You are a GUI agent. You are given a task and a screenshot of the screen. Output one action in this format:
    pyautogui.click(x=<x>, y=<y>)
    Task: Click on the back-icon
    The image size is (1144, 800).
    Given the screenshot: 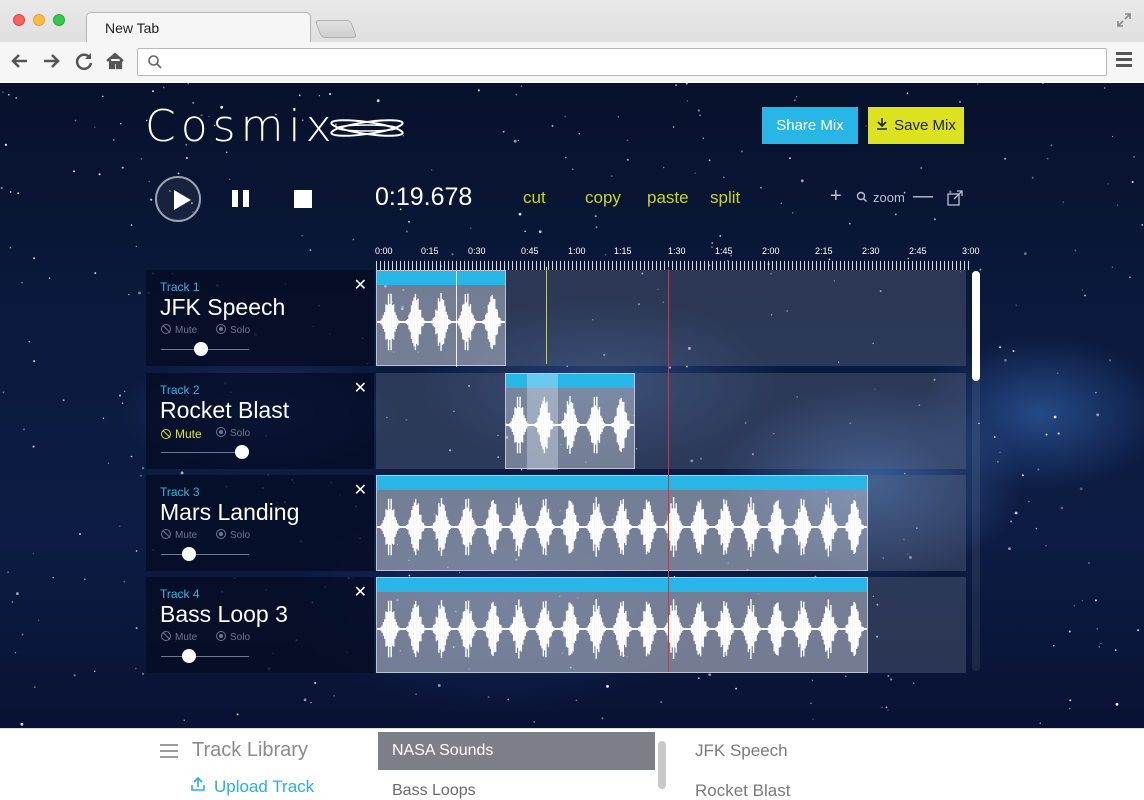 What is the action you would take?
    pyautogui.click(x=20, y=61)
    